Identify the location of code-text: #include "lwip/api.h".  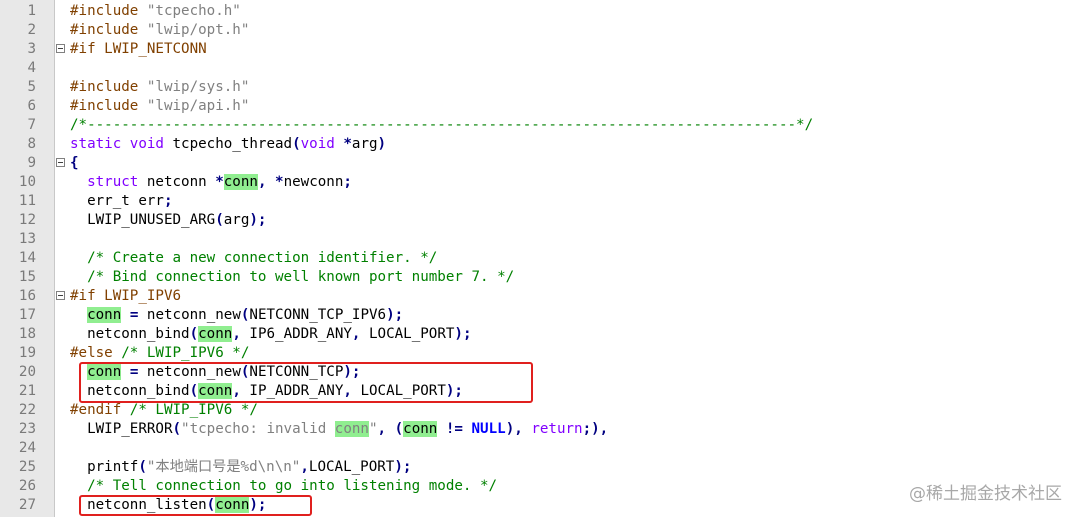
(159, 106).